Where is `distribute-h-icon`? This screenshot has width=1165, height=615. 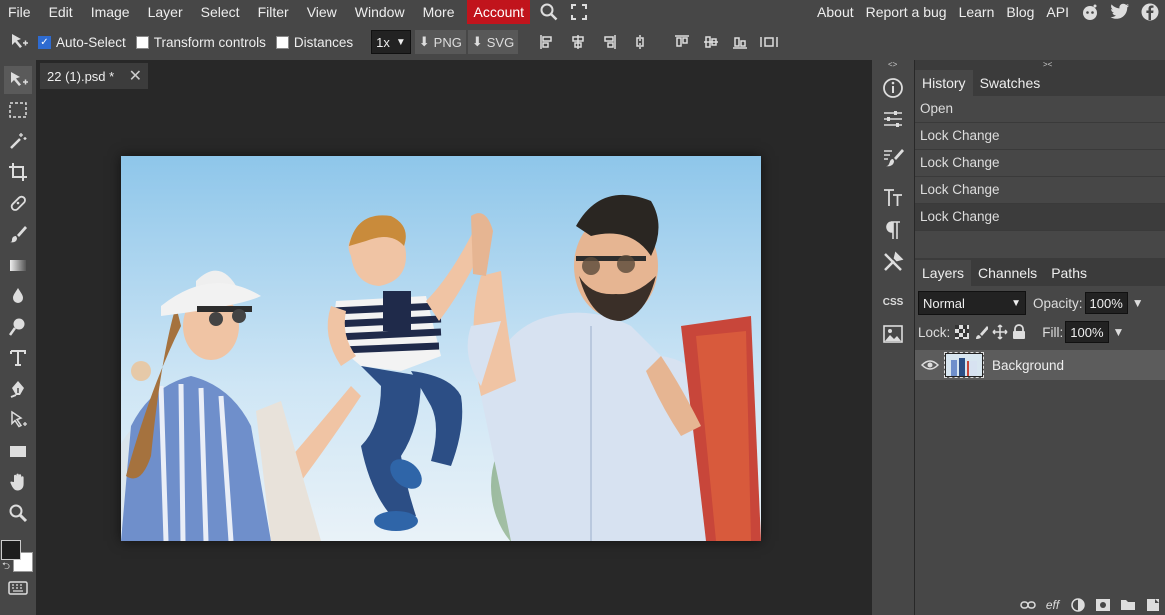
distribute-h-icon is located at coordinates (640, 42).